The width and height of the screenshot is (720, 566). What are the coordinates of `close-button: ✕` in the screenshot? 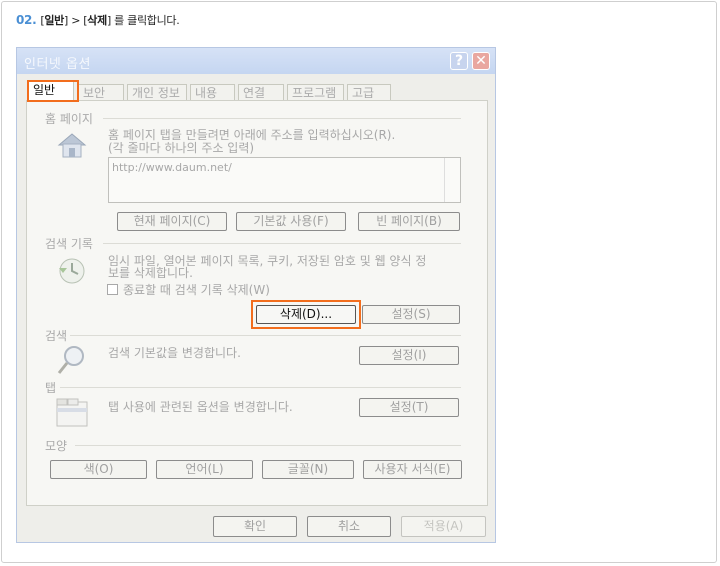 It's located at (481, 61).